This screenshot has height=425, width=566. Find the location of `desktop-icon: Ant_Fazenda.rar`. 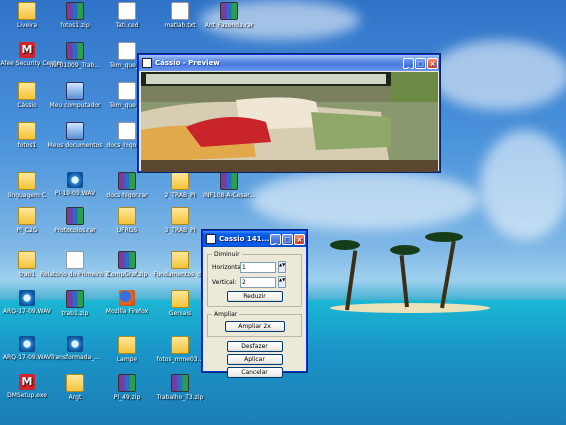

desktop-icon: Ant_Fazenda.rar is located at coordinates (229, 15).